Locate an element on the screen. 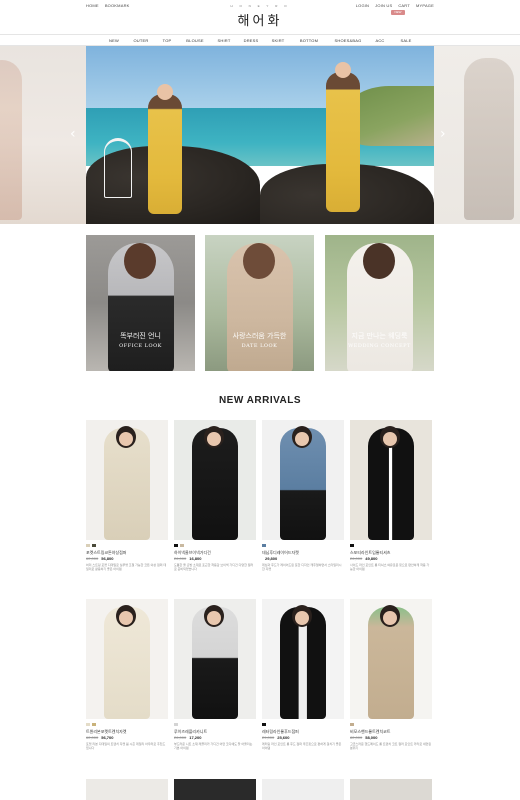 This screenshot has width=520, height=800. cart-link: CART is located at coordinates (404, 5).